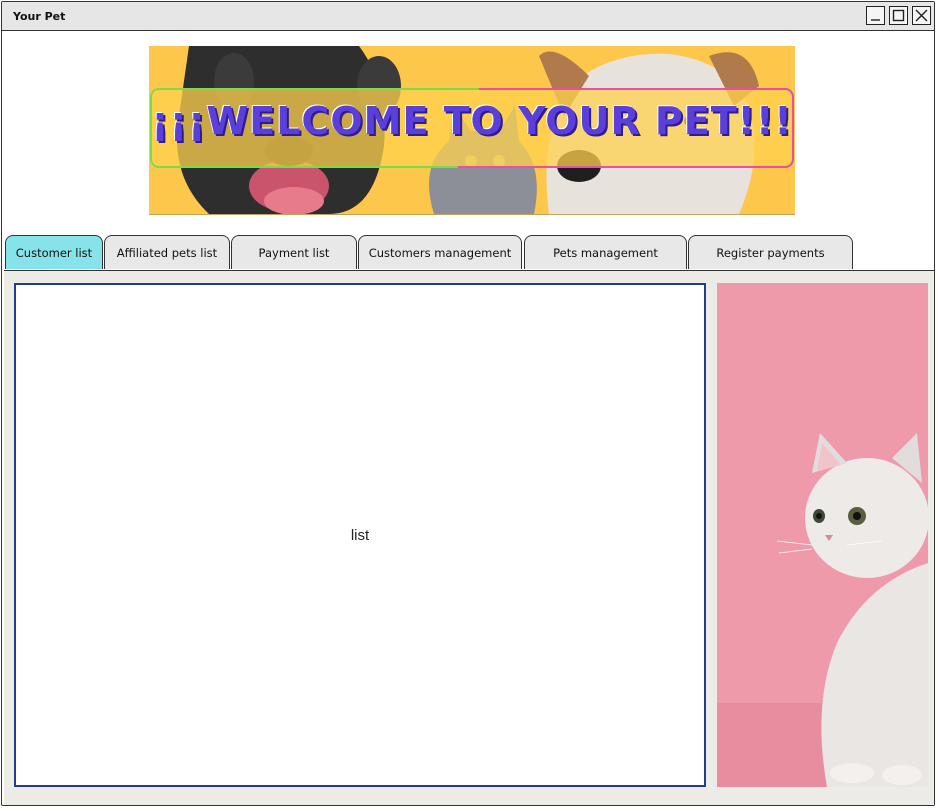 The image size is (938, 811). I want to click on welcome-banner: ¡¡¡WELCOME TO YOUR PET!!!, so click(472, 130).